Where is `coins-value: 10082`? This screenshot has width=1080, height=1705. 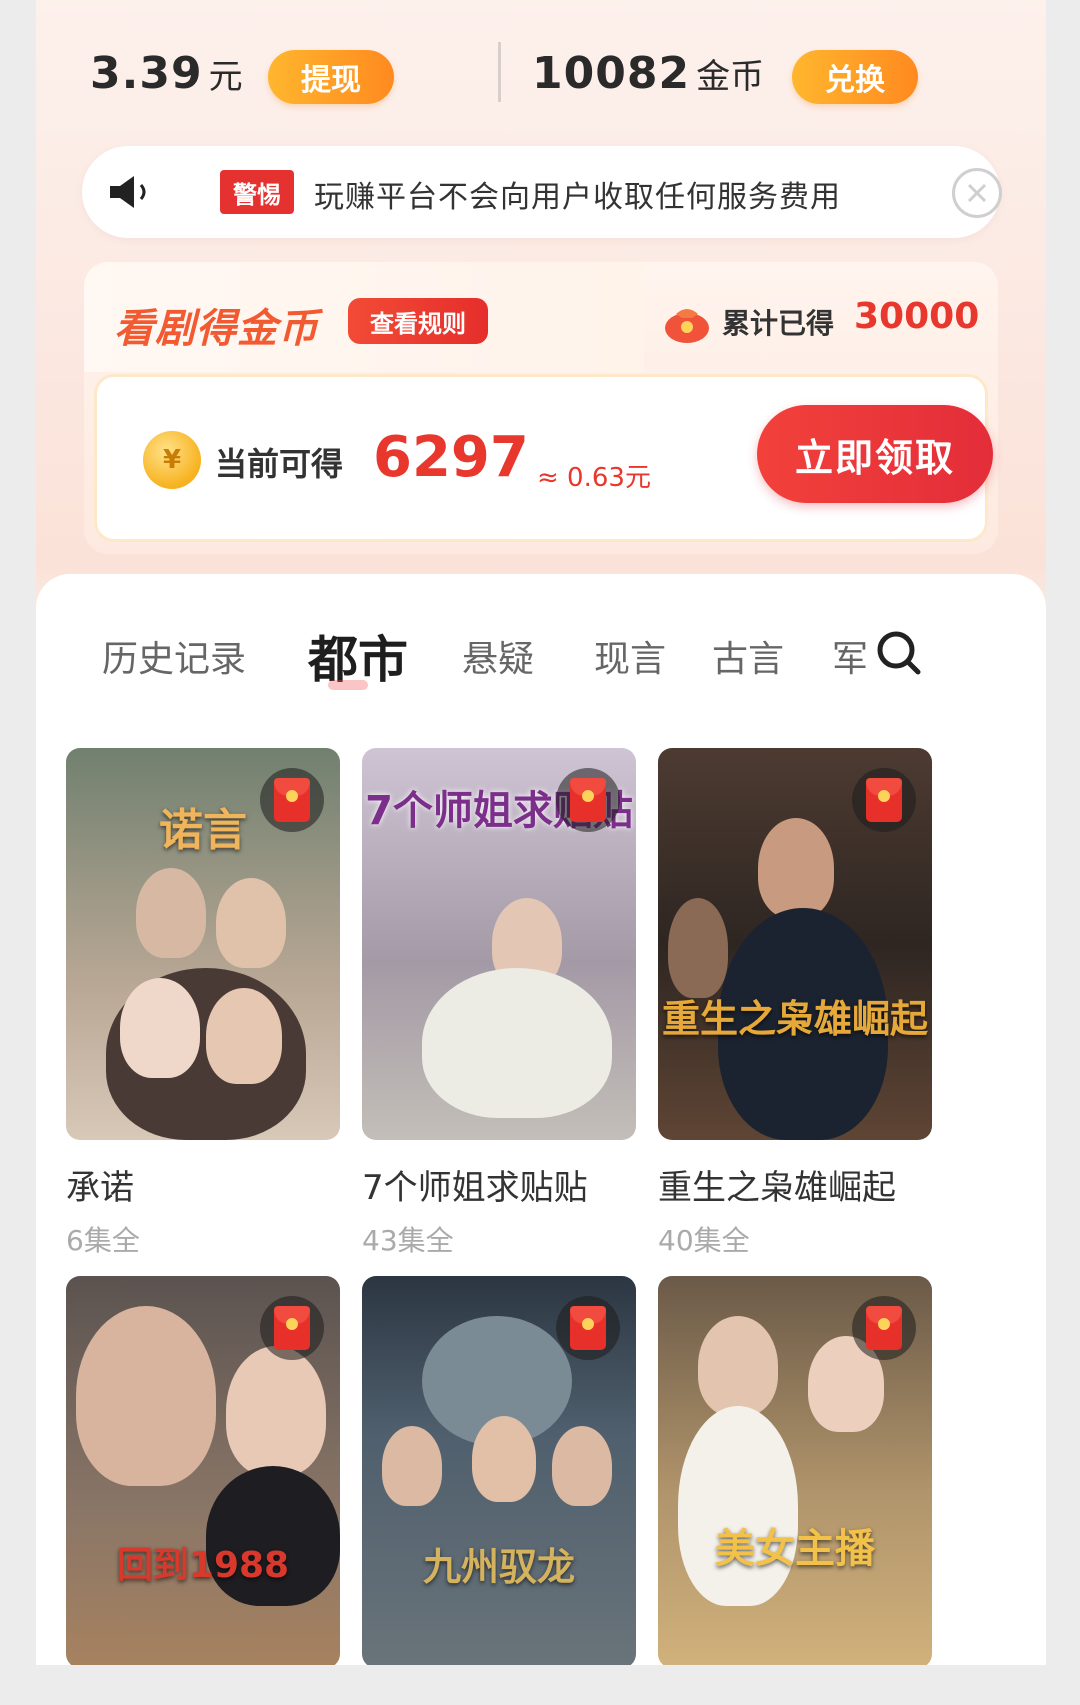 coins-value: 10082 is located at coordinates (611, 73).